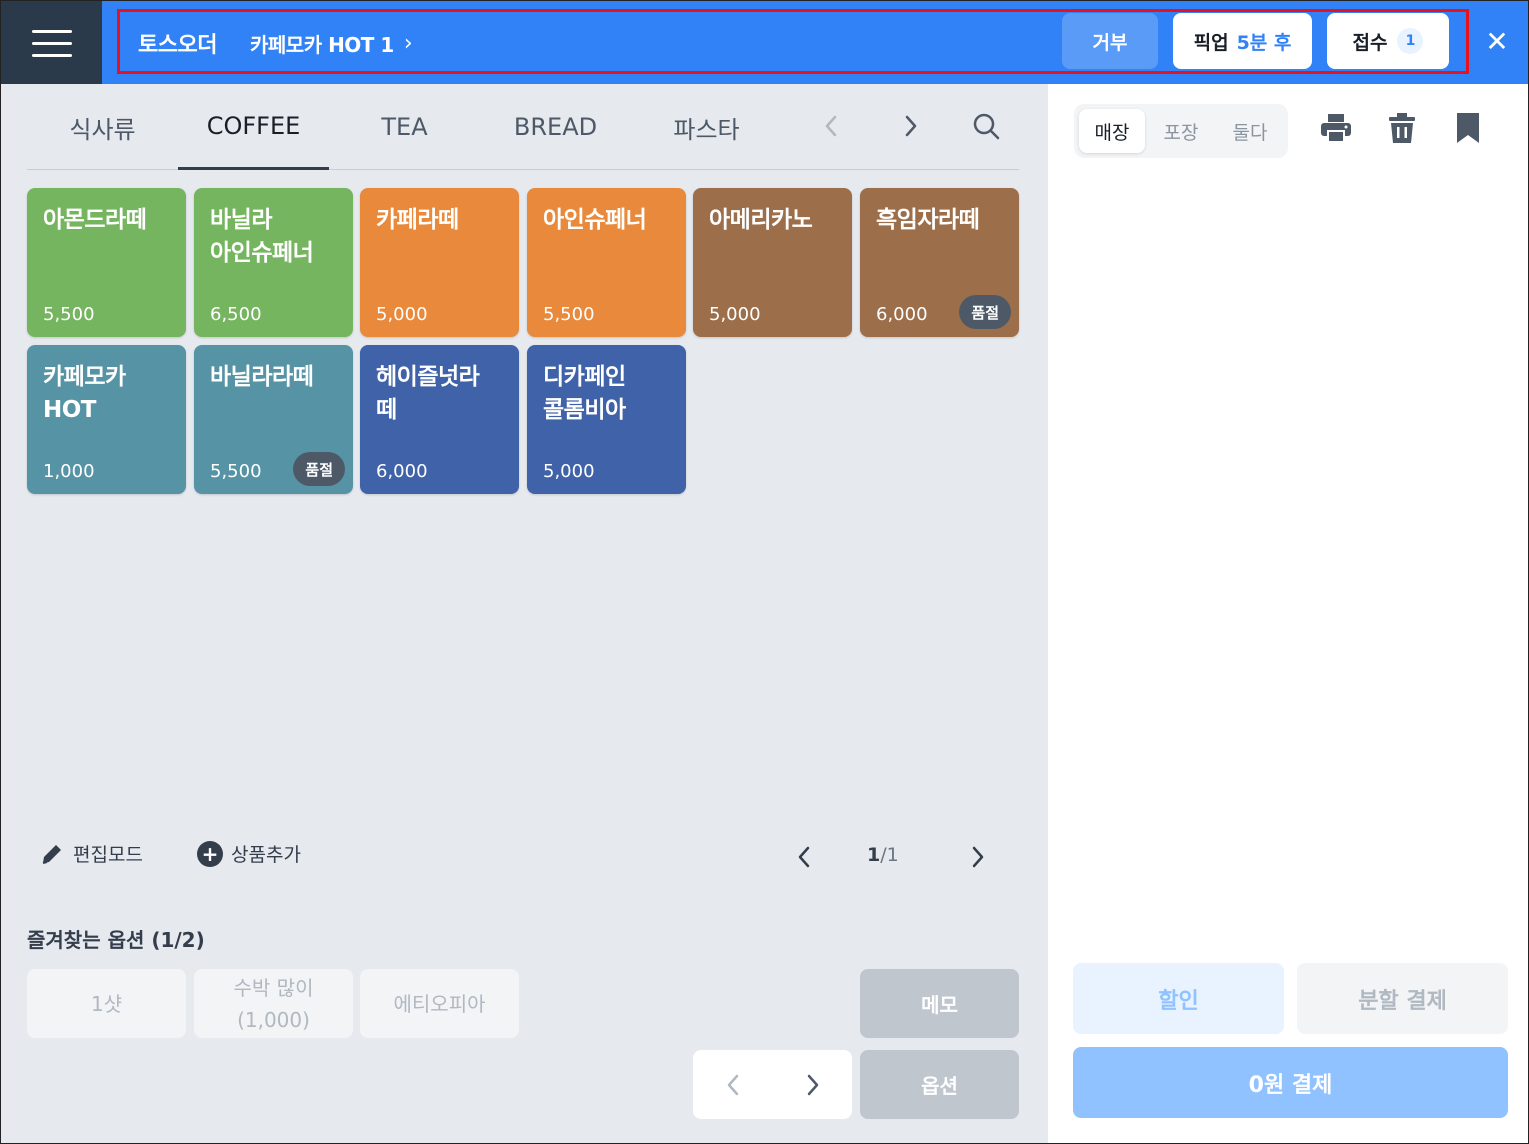 This screenshot has height=1144, width=1529. I want to click on order-type-segment: 매장 포장 둘다, so click(1181, 131).